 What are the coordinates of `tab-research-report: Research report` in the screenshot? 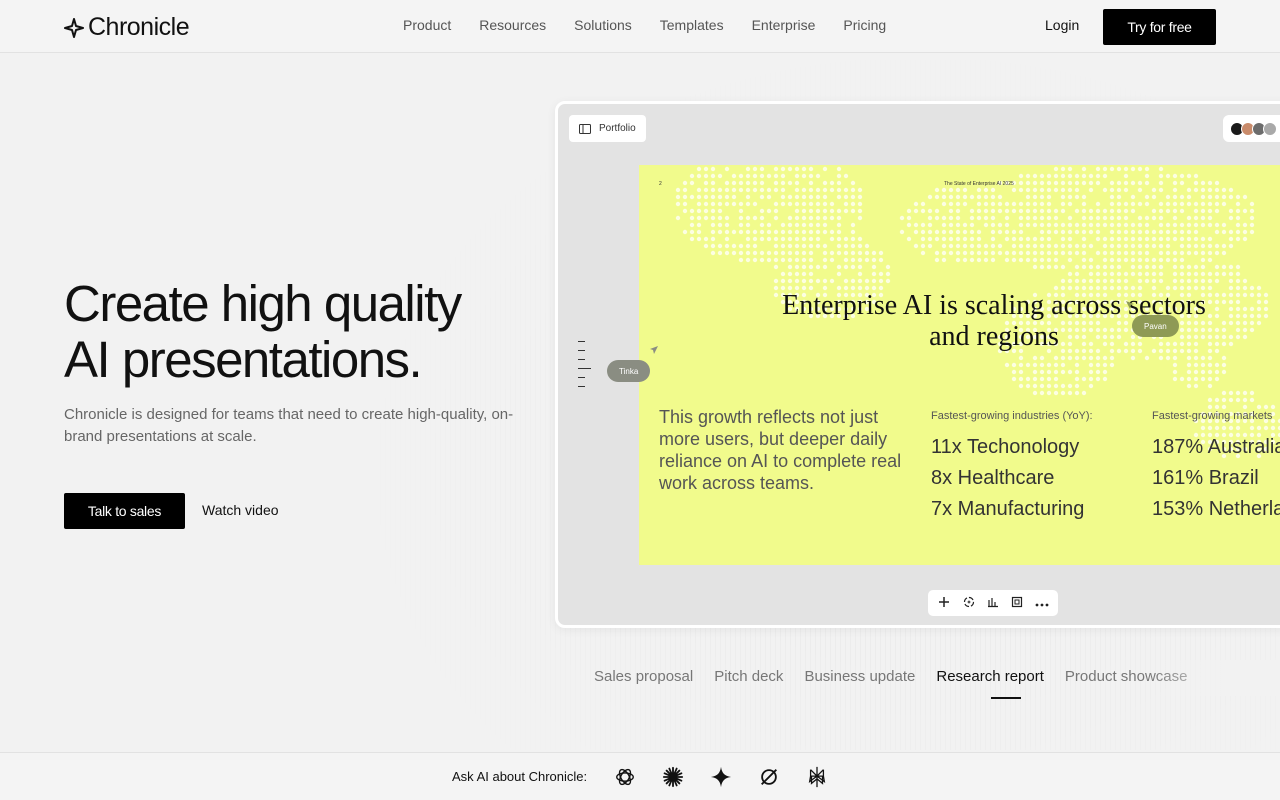 It's located at (990, 676).